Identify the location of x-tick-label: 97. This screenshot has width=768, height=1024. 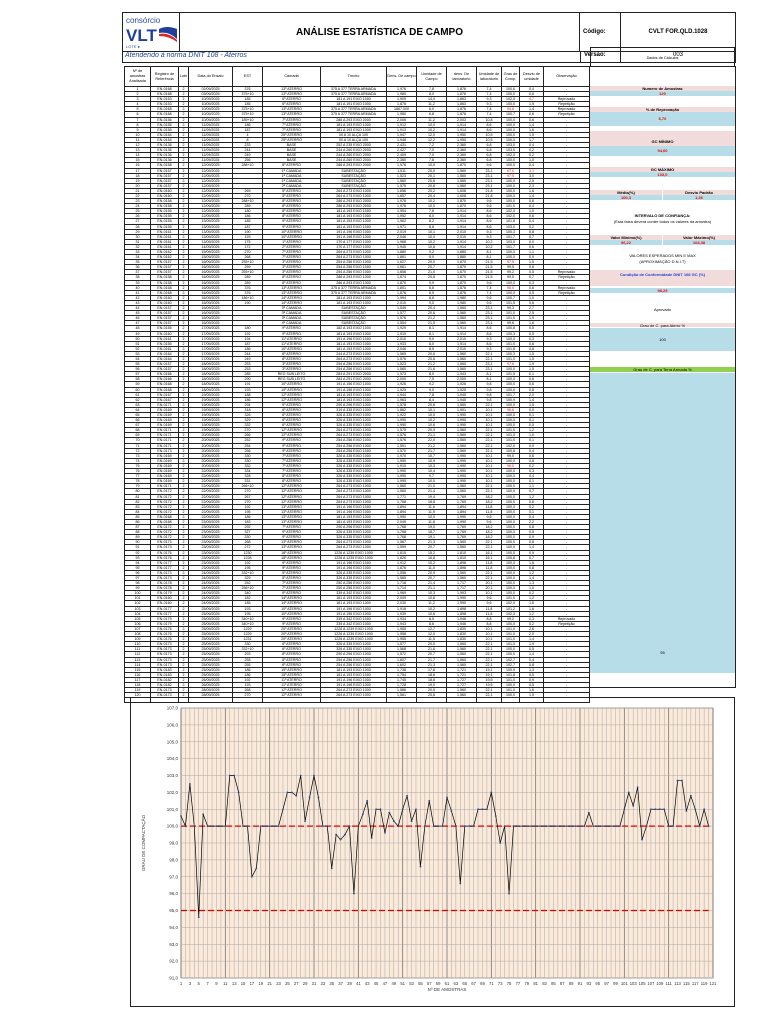
(606, 983).